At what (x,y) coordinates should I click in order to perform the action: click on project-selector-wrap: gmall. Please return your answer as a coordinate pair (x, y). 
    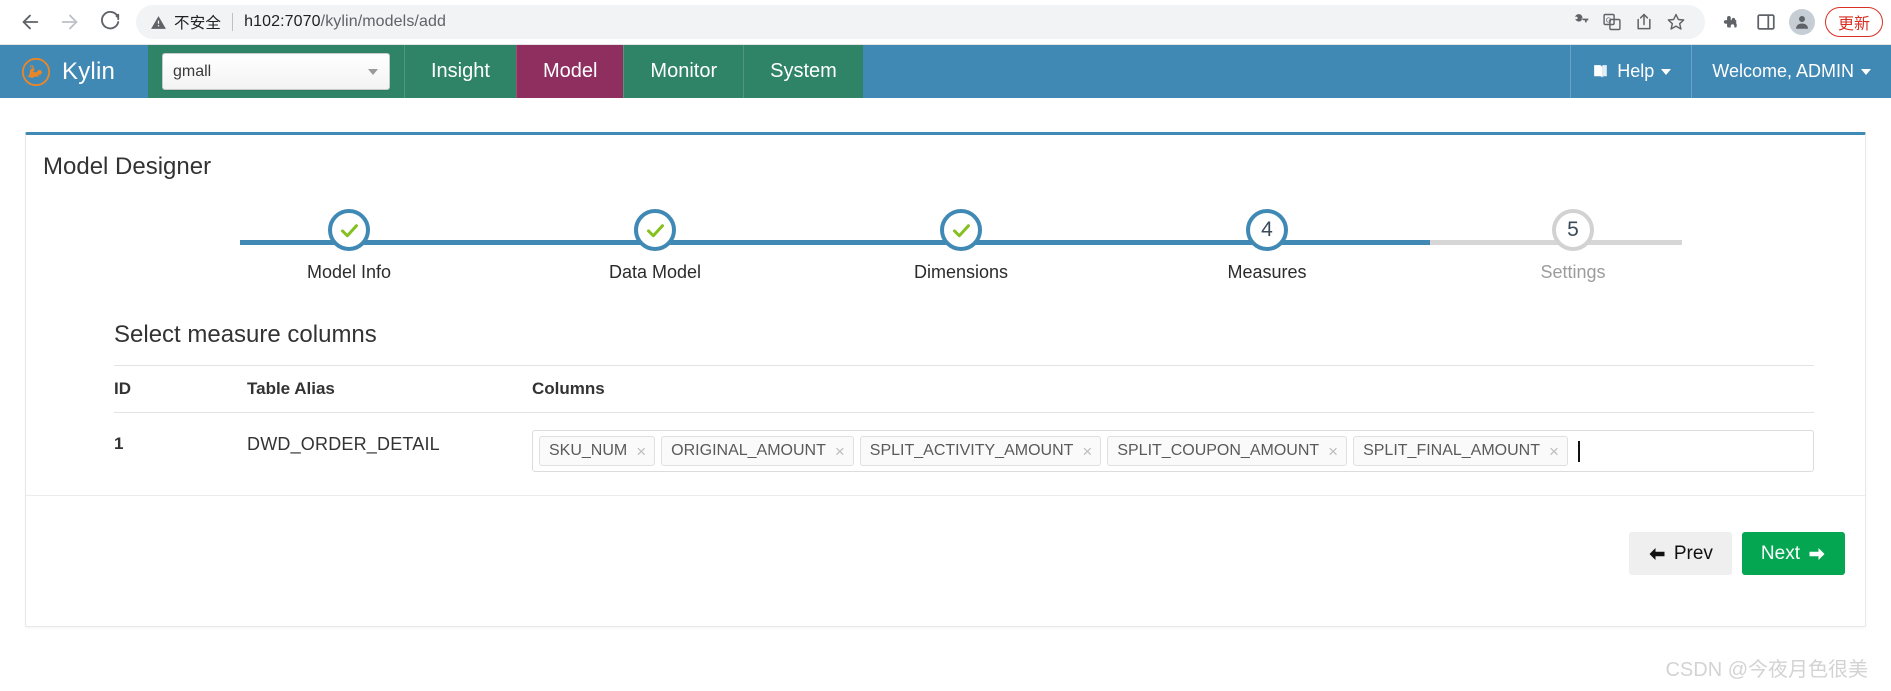
    Looking at the image, I should click on (276, 71).